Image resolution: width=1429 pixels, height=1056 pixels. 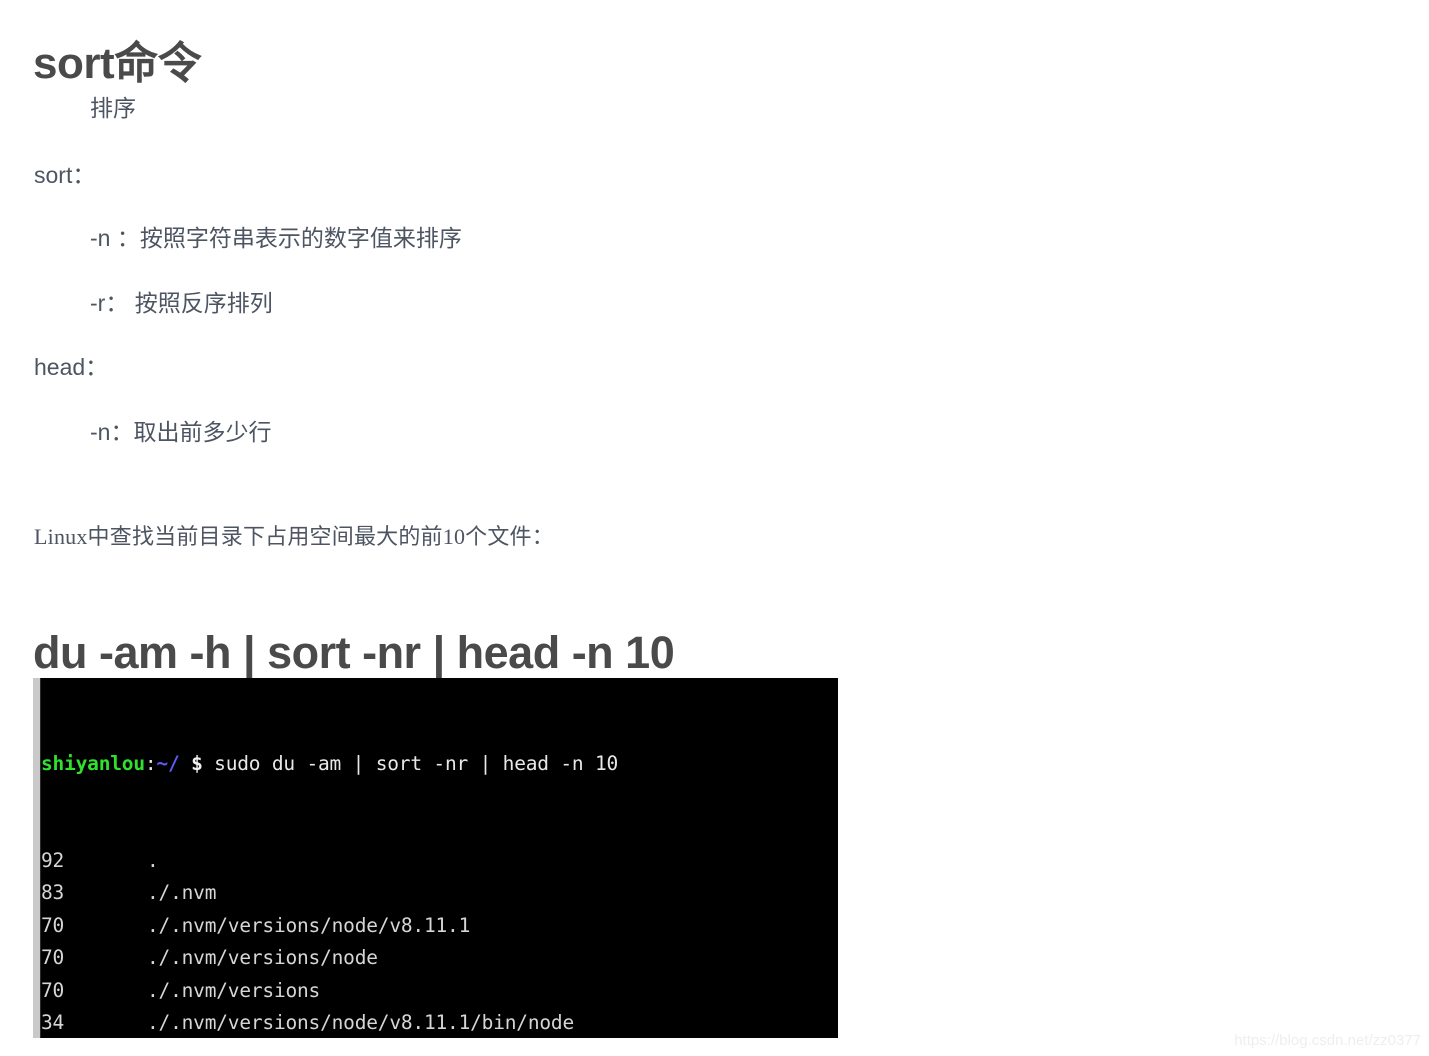 What do you see at coordinates (439, 893) in the screenshot?
I see `terminal-output-row: 83 ./.nvm` at bounding box center [439, 893].